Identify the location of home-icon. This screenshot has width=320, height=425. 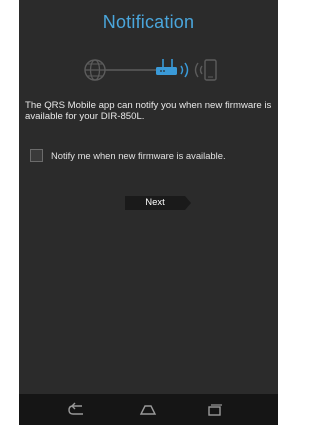
(148, 410).